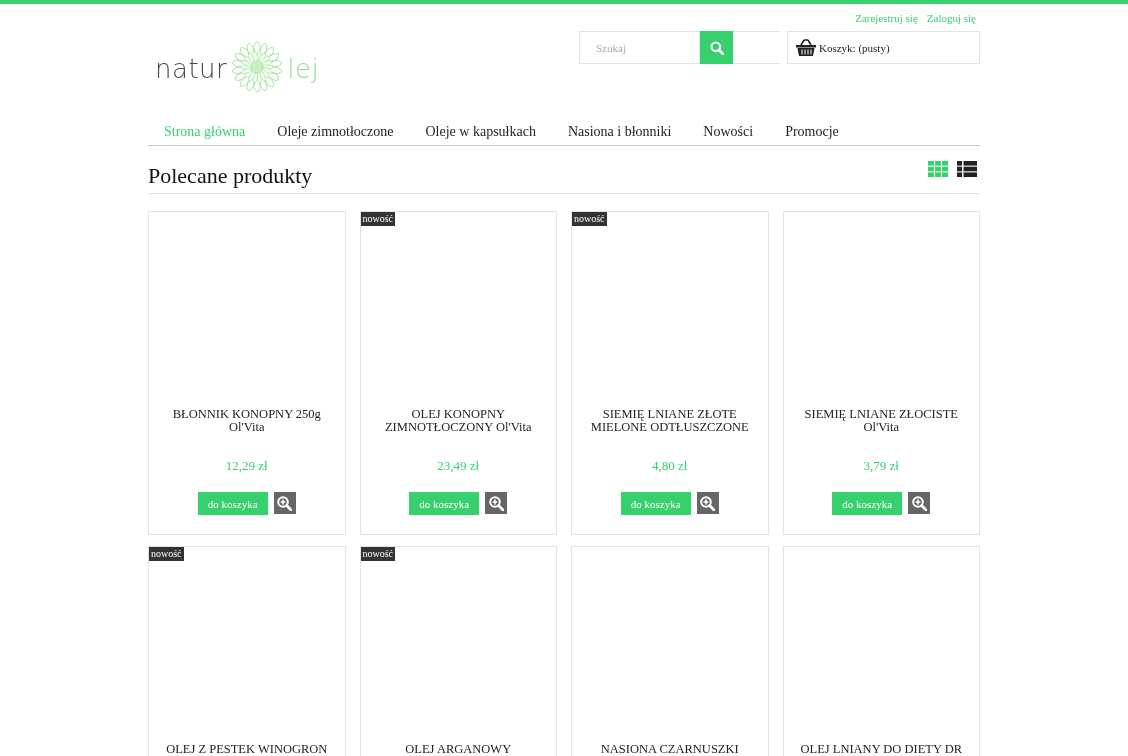  What do you see at coordinates (480, 132) in the screenshot?
I see `nav-link: Oleje w kapsułkach` at bounding box center [480, 132].